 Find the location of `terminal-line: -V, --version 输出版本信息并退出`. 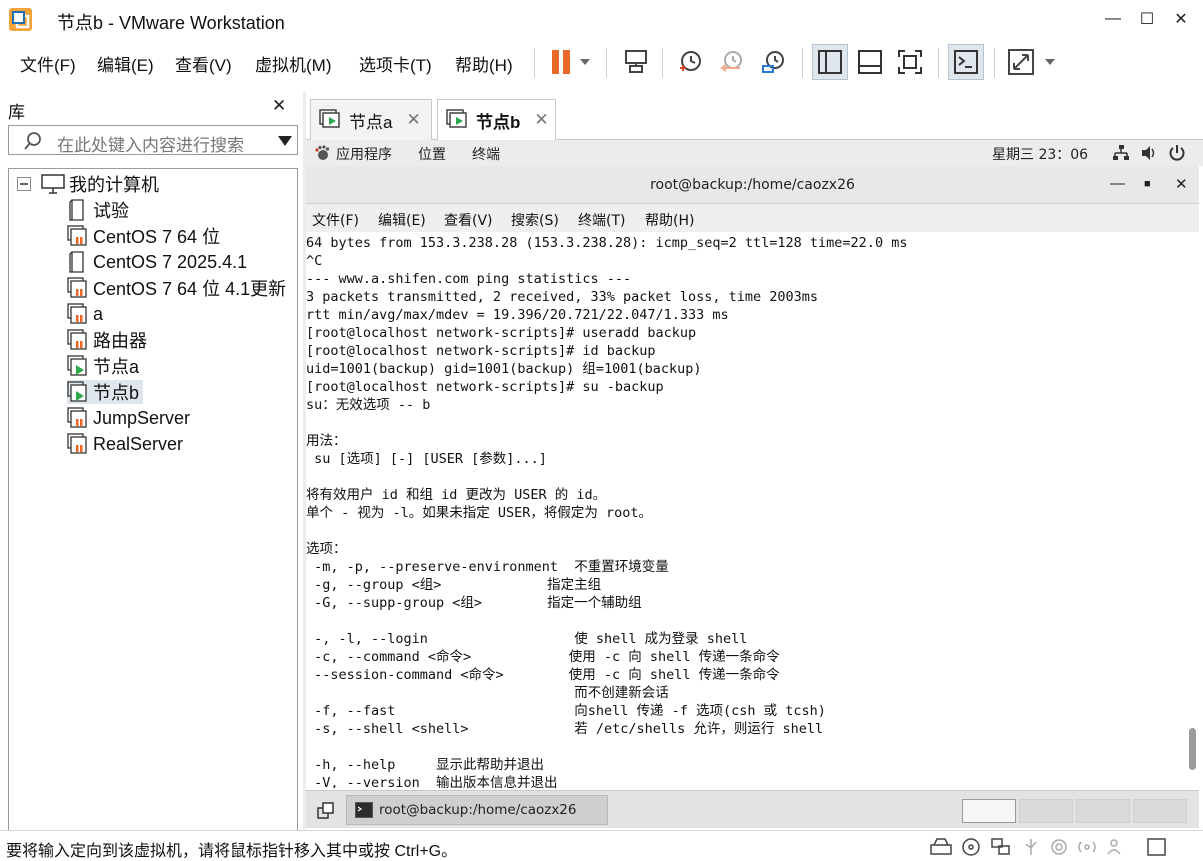

terminal-line: -V, --version 输出版本信息并退出 is located at coordinates (432, 781).